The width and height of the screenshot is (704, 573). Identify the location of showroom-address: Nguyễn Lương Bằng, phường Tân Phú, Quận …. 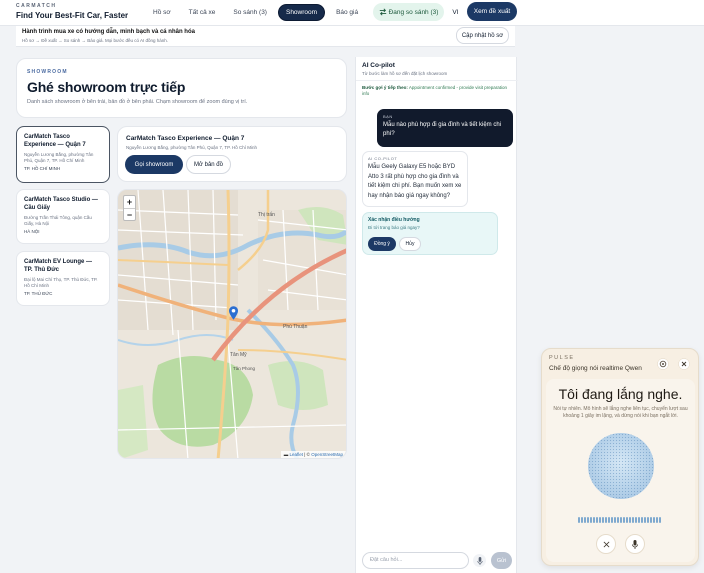
(59, 157).